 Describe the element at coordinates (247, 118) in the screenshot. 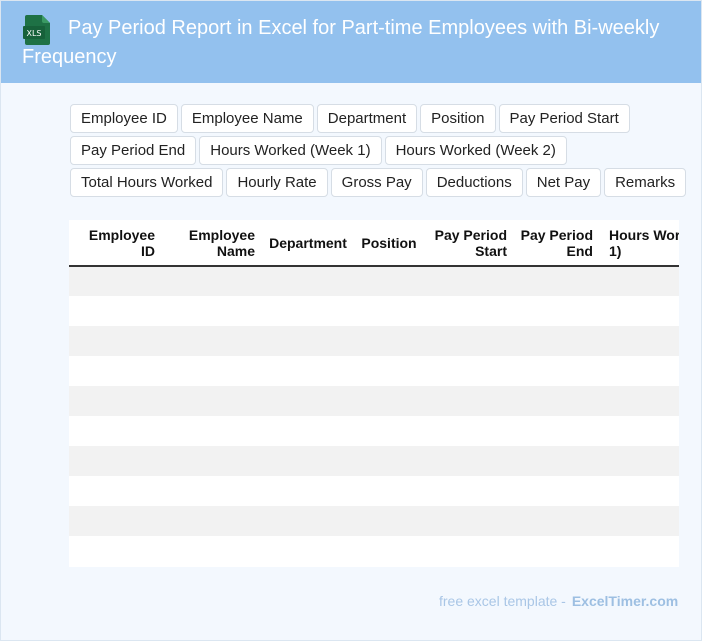

I see `chip-employee-name: Employee Name` at that location.